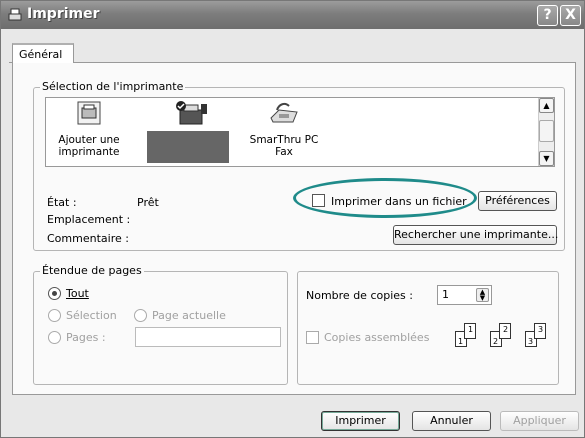 This screenshot has height=438, width=585. What do you see at coordinates (54, 293) in the screenshot?
I see `radio-all-pages` at bounding box center [54, 293].